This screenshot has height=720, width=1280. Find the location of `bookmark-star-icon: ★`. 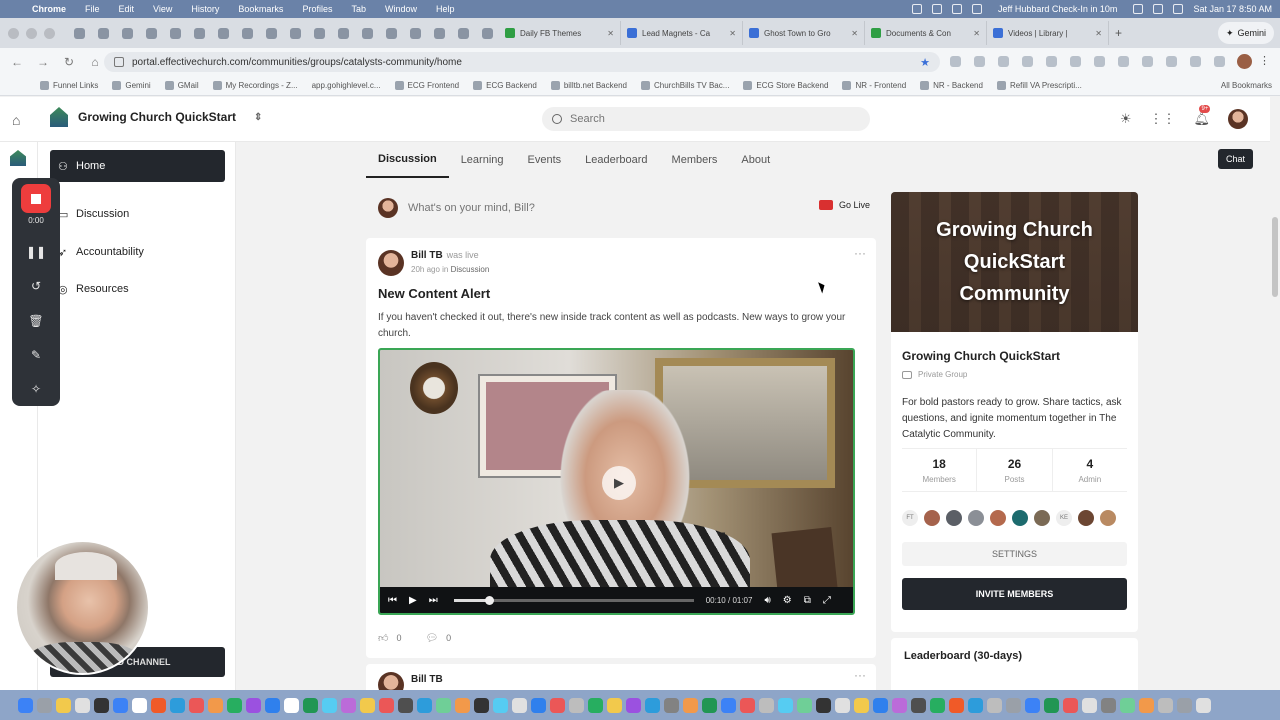

bookmark-star-icon: ★ is located at coordinates (925, 62).